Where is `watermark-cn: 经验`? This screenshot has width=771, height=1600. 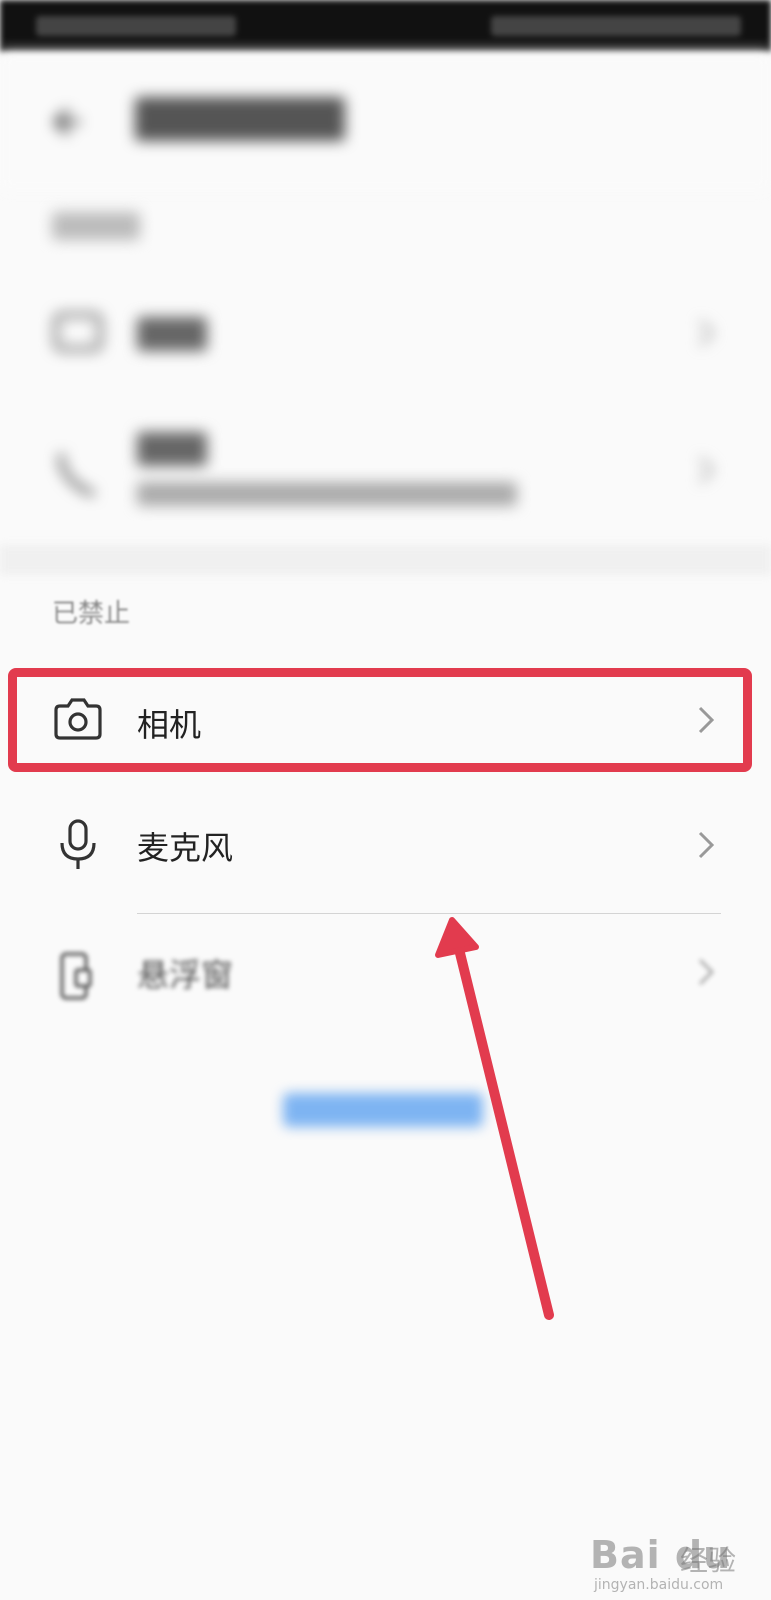
watermark-cn: 经验 is located at coordinates (708, 1560).